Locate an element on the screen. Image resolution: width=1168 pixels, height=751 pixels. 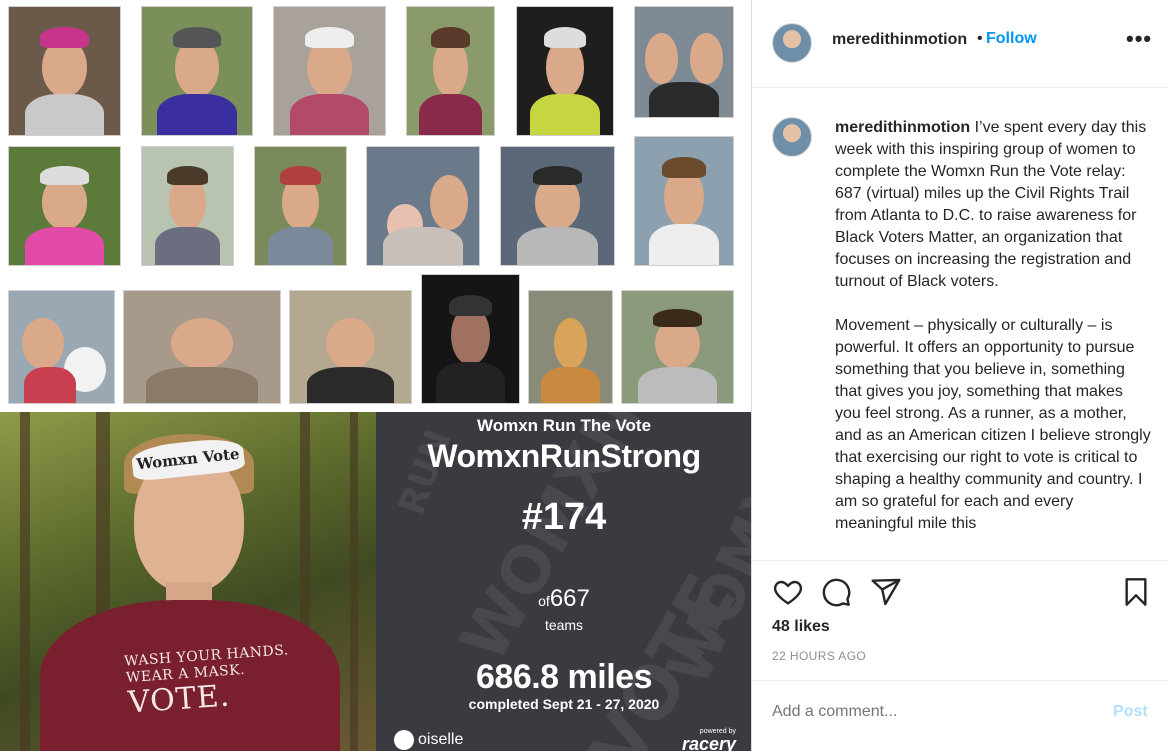
bookmark-icon is located at coordinates (1136, 592).